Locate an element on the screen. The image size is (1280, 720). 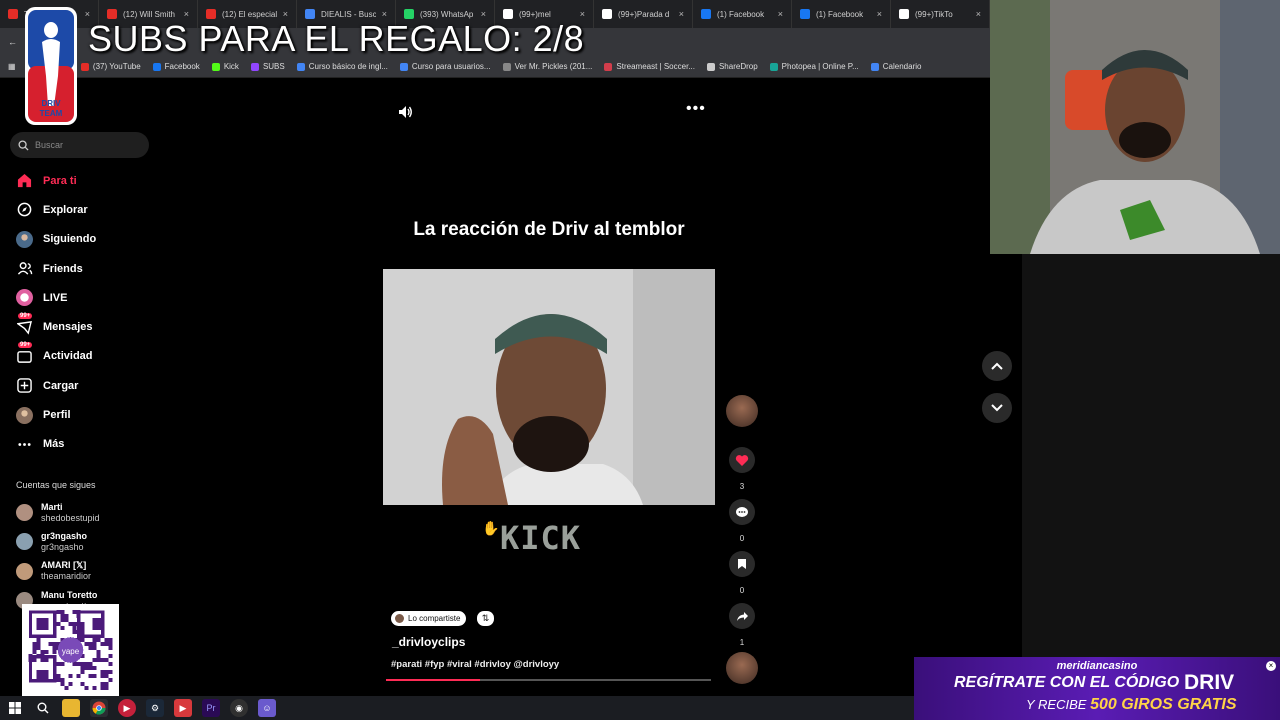
nav-item-explorar: Explorar is located at coordinates (86, 209).